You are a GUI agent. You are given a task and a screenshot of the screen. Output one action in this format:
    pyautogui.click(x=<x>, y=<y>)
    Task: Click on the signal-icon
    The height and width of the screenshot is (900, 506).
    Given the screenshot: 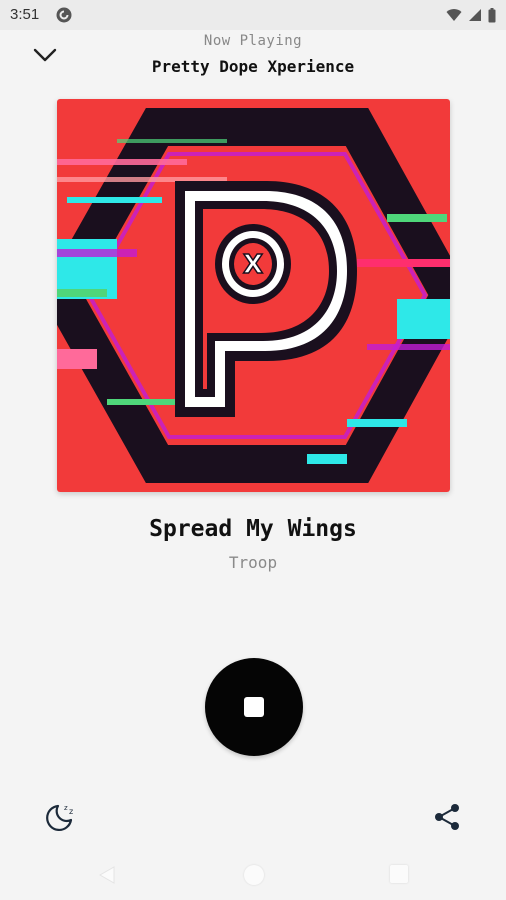 What is the action you would take?
    pyautogui.click(x=475, y=15)
    